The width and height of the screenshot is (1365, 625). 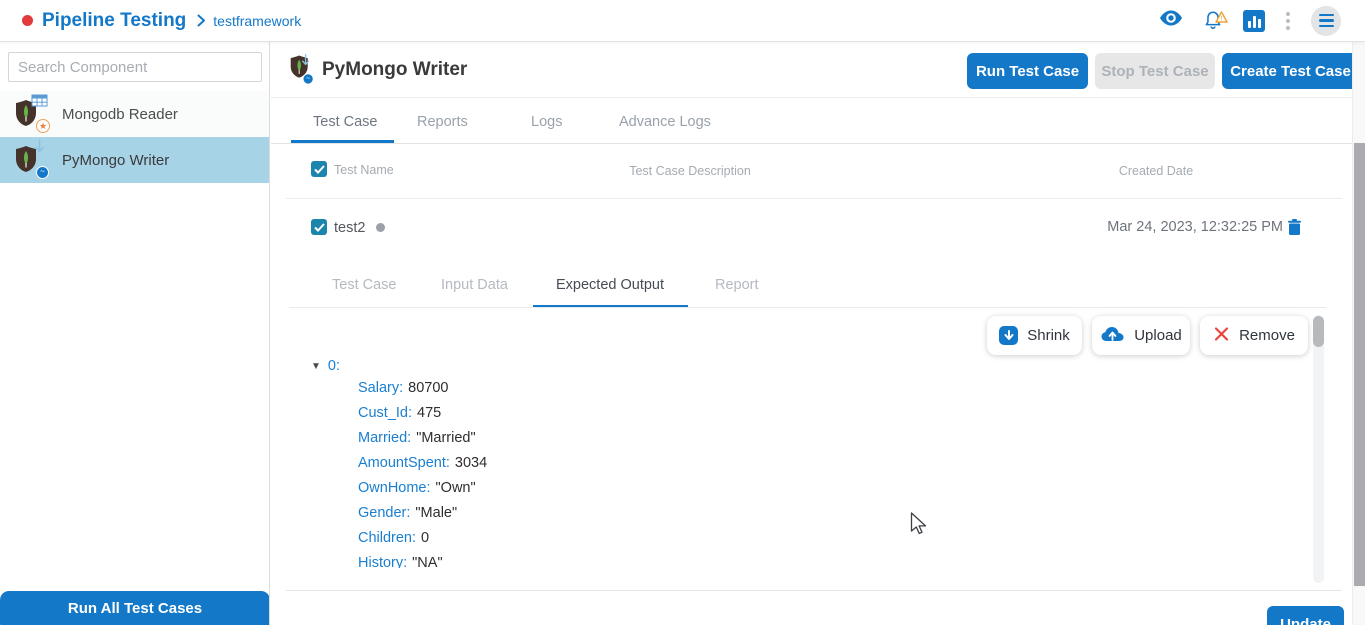 I want to click on created-date-value: Mar 24, 2023, 12:32:25 PM, so click(x=1195, y=227).